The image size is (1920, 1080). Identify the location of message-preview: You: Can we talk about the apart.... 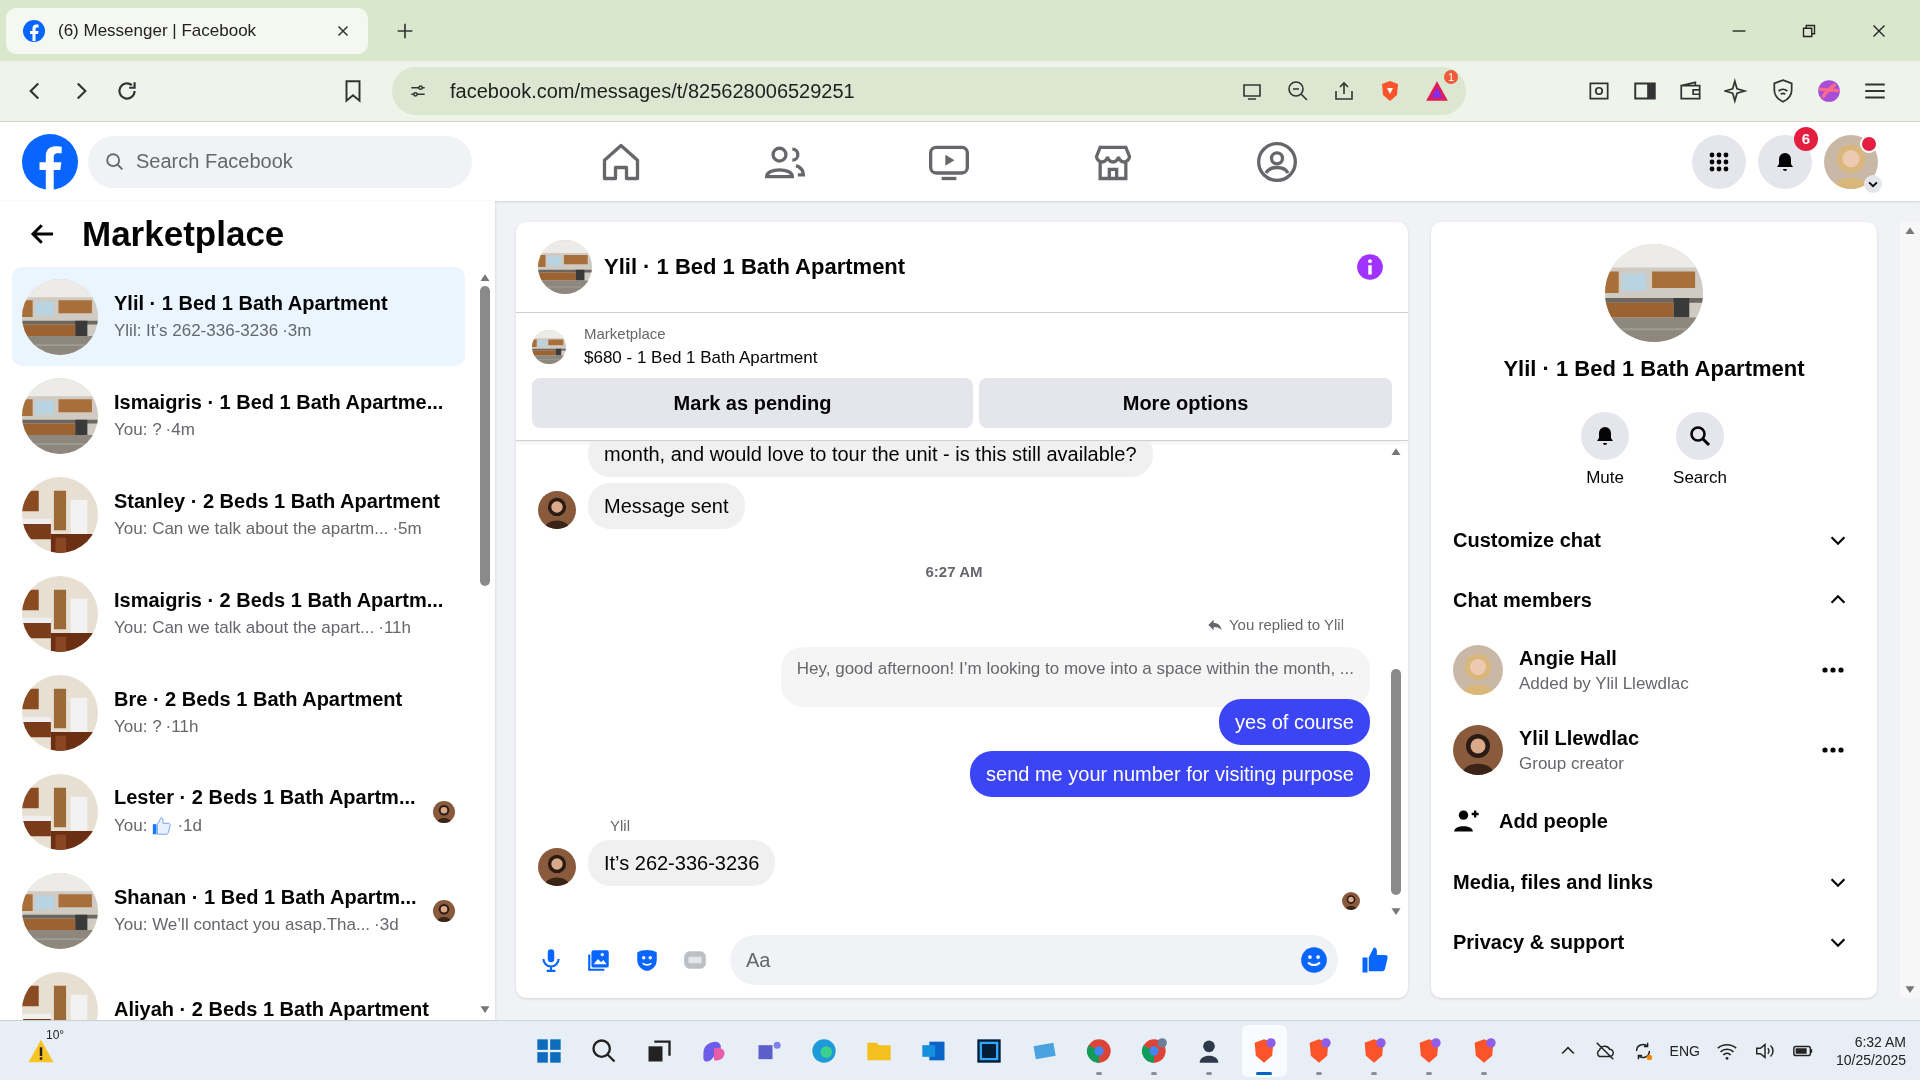
(244, 628).